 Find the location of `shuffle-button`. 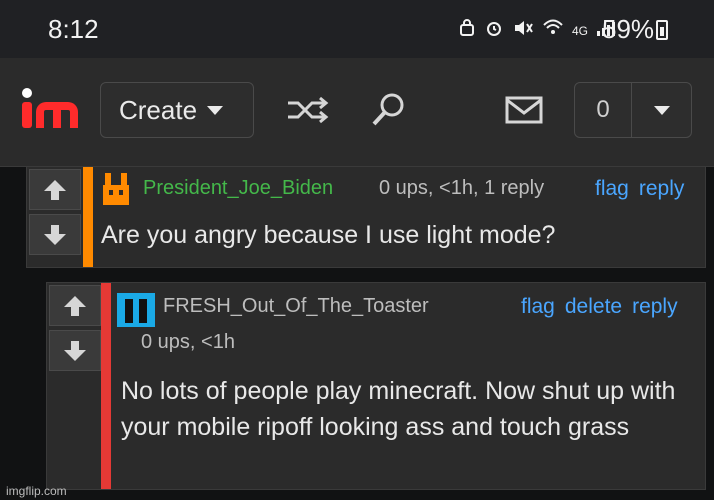

shuffle-button is located at coordinates (308, 112).